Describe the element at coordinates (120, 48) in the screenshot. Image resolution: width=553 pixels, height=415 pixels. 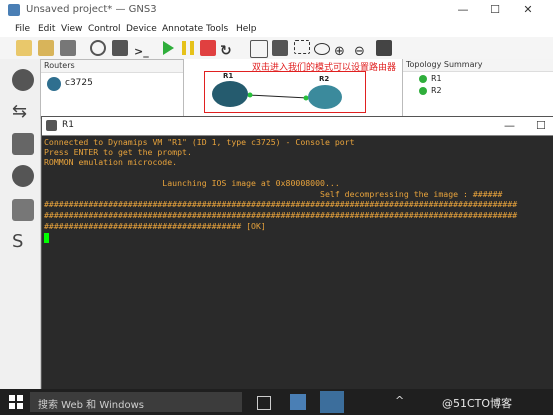
I see `list-icon` at that location.